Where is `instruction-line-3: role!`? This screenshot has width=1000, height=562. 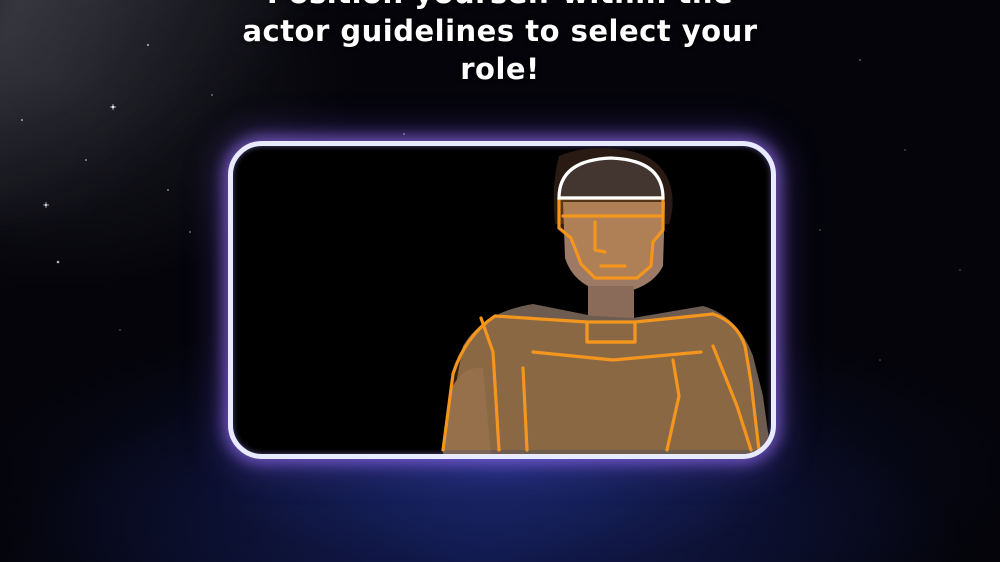 instruction-line-3: role! is located at coordinates (500, 69).